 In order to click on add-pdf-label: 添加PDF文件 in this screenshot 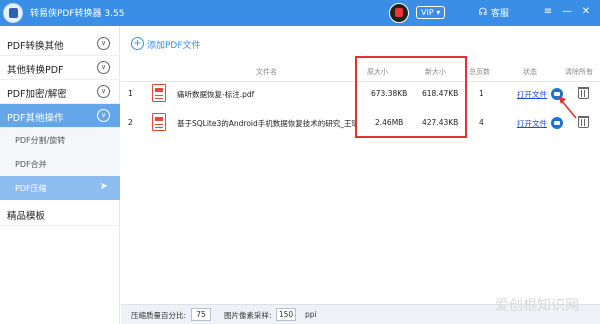, I will do `click(174, 46)`.